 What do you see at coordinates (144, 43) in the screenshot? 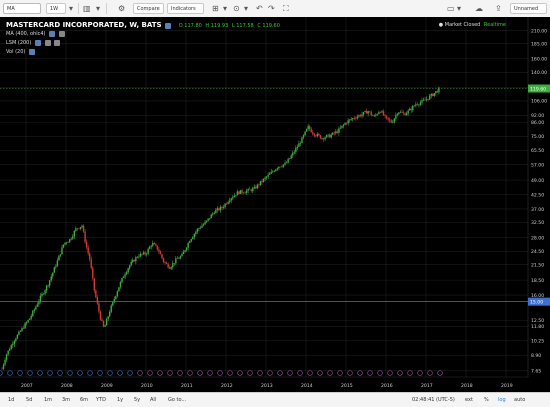
I see `indicator-row-lsm: LSM (200)` at bounding box center [144, 43].